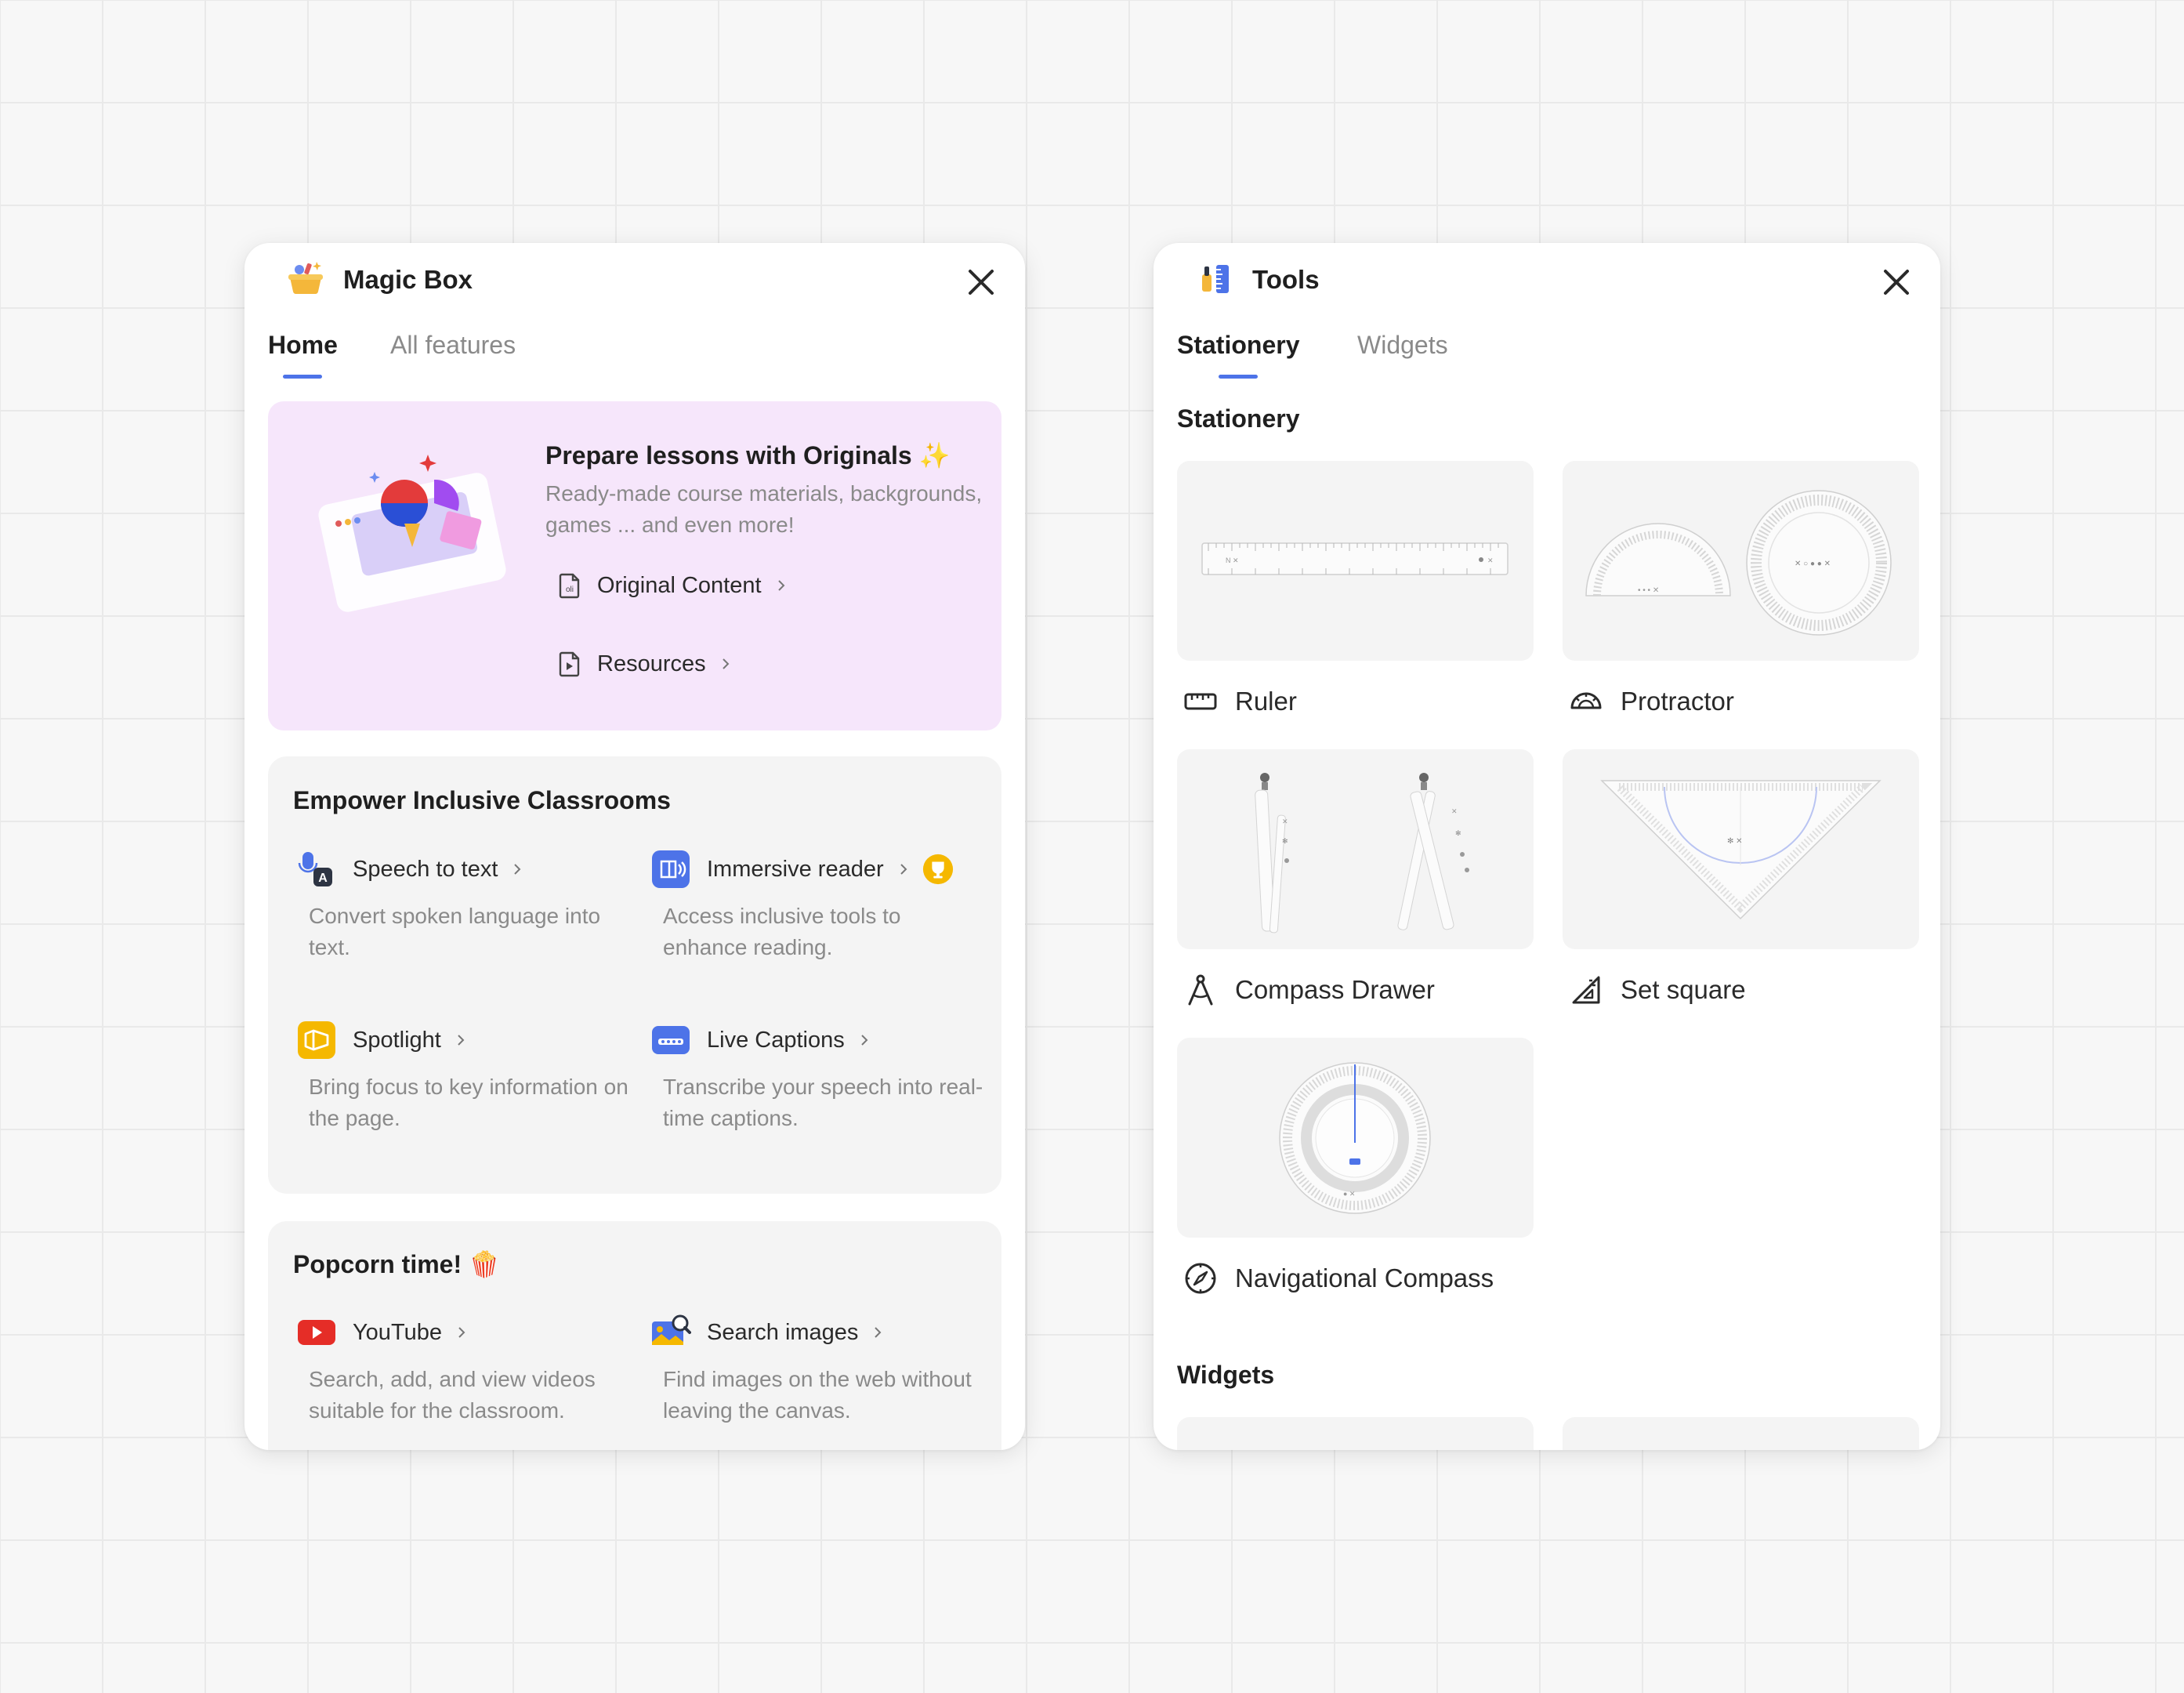  I want to click on feature-name: YouTube, so click(397, 1332).